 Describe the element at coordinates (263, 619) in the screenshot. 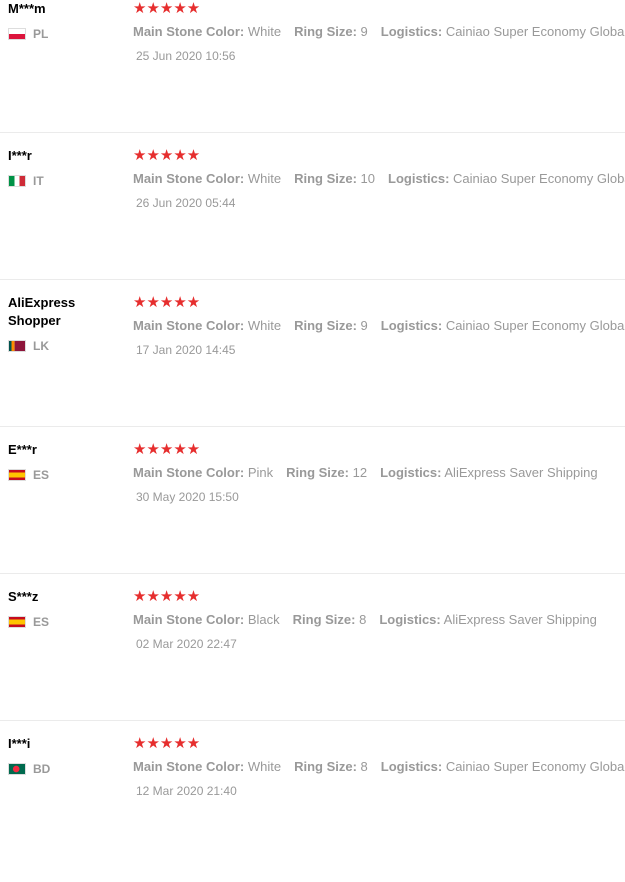

I see `stone-color-value: Black` at that location.